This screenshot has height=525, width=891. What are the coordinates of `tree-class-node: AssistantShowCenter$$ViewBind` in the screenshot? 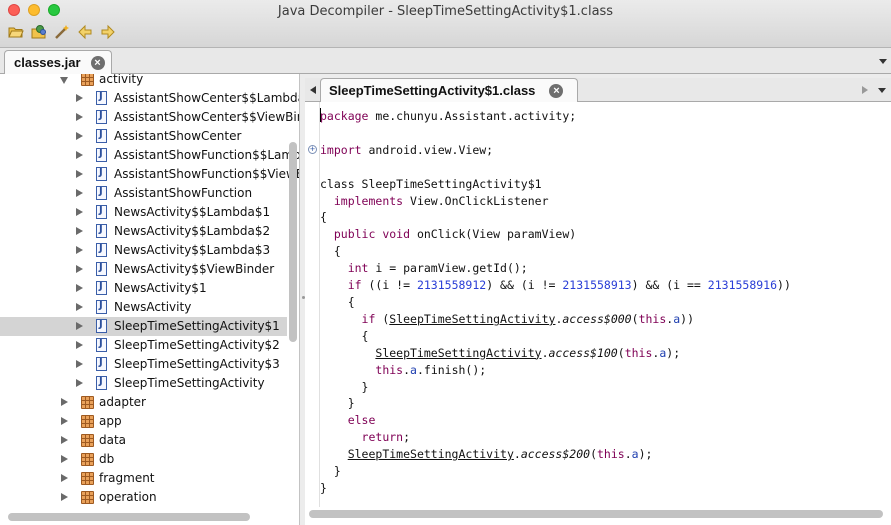 It's located at (149, 117).